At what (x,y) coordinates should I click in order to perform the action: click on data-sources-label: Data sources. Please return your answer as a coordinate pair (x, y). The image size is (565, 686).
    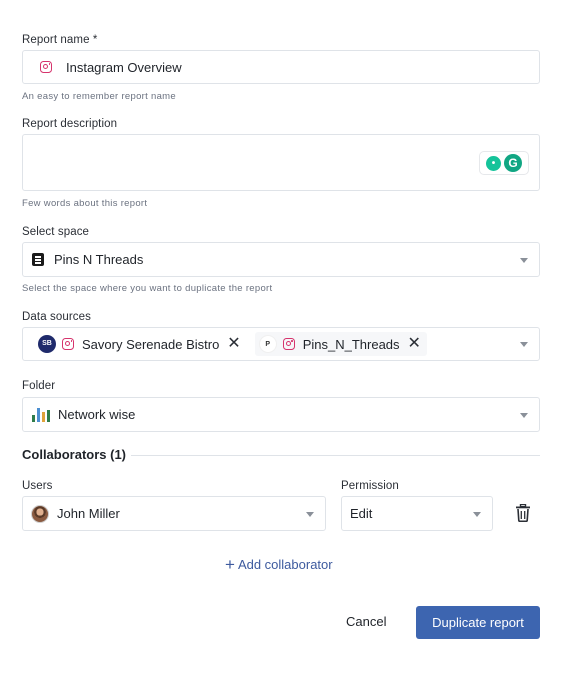
    Looking at the image, I should click on (56, 317).